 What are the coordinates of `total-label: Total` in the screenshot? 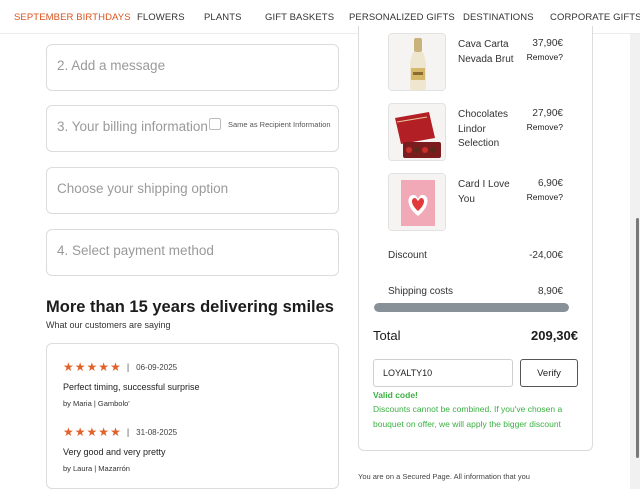 It's located at (387, 335).